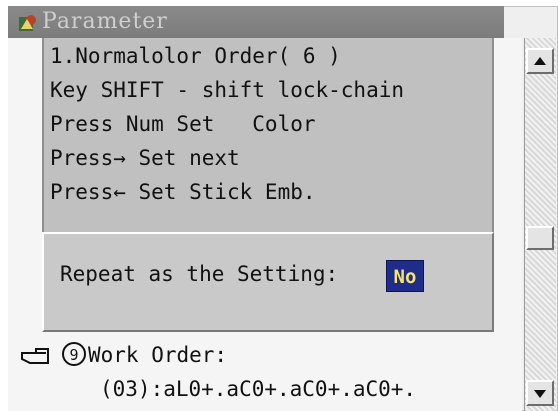  I want to click on vertical-scrollbar, so click(540, 224).